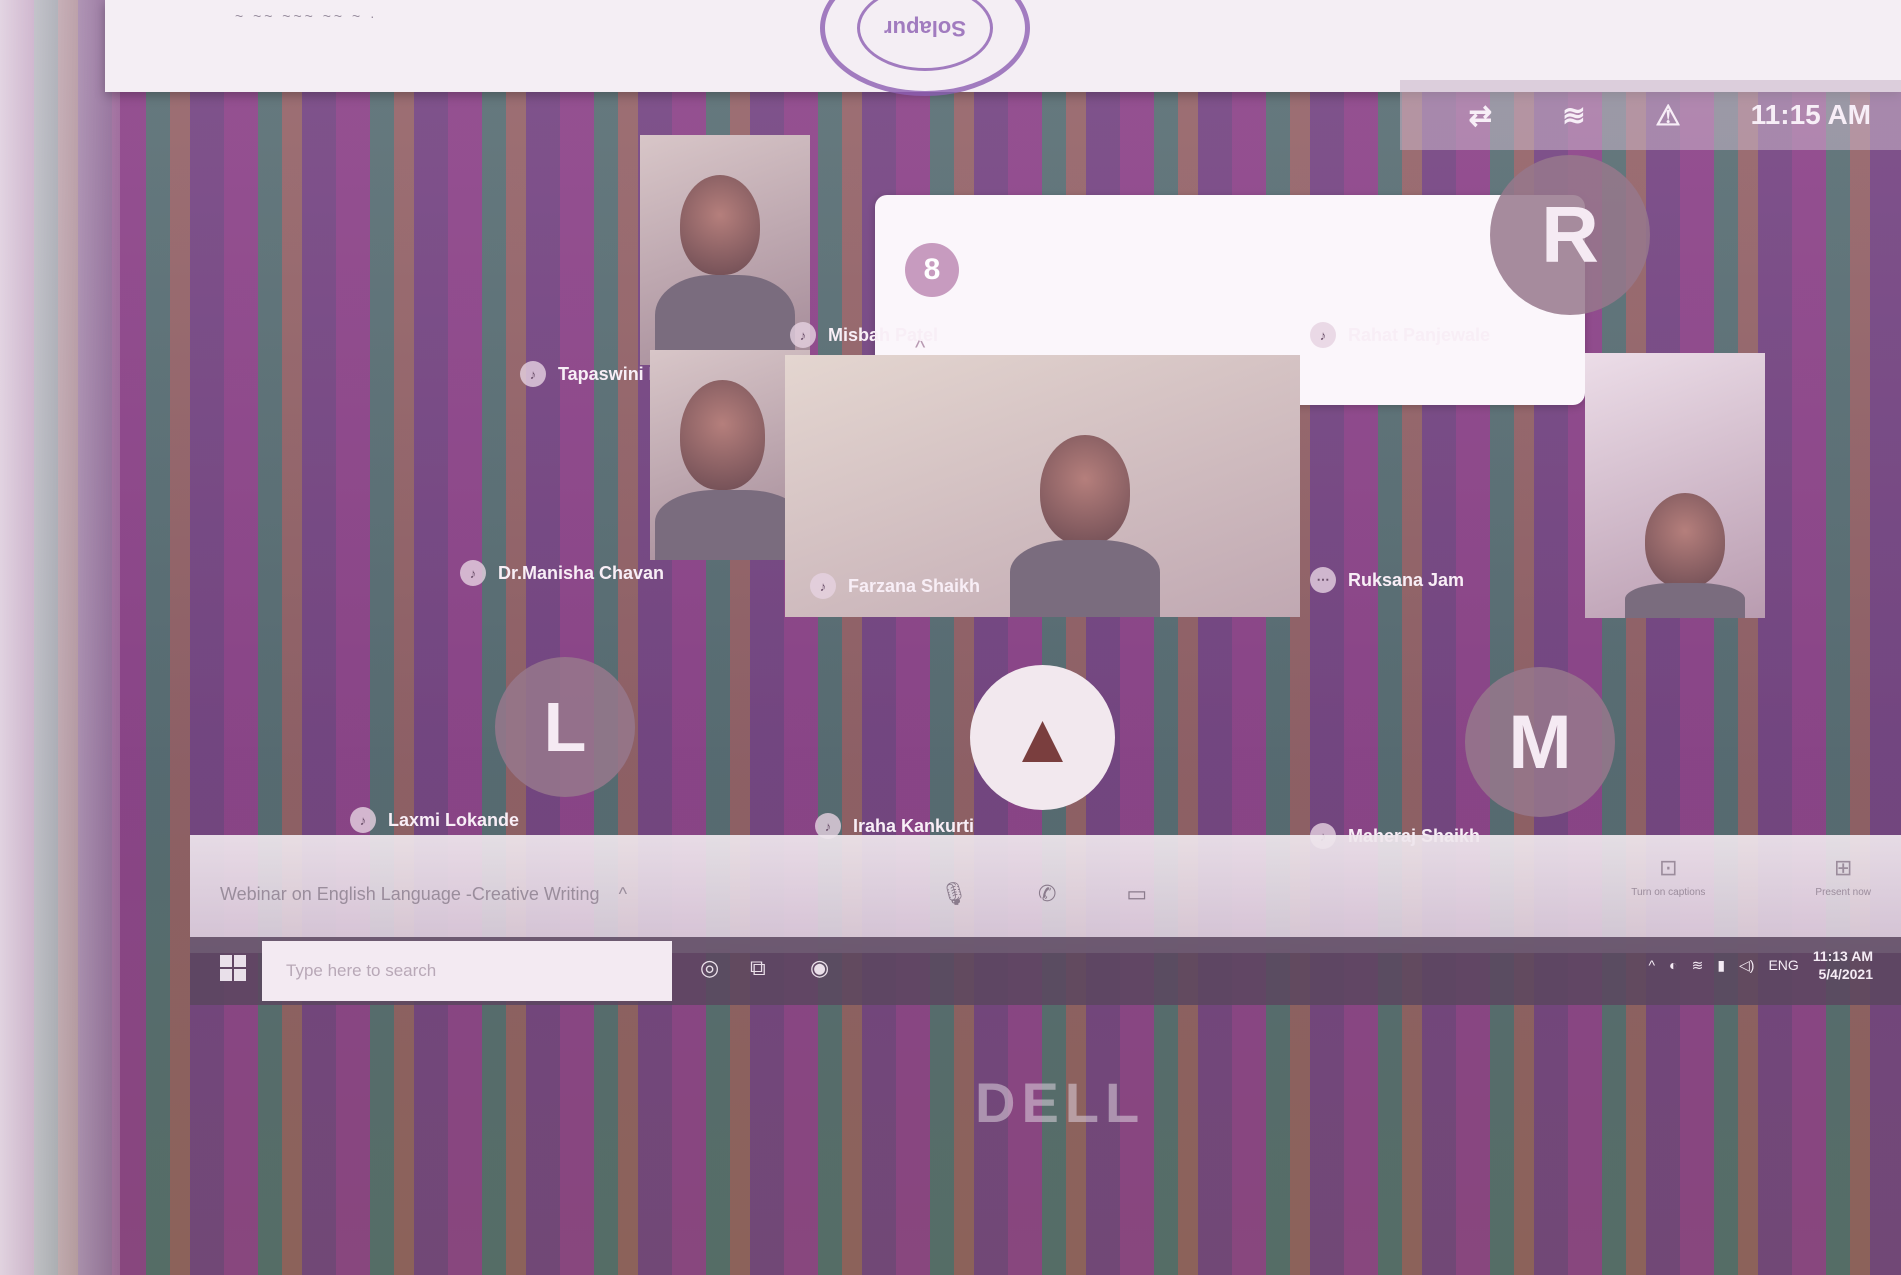 This screenshot has height=1275, width=1901. I want to click on mic-button: 🎙, so click(954, 894).